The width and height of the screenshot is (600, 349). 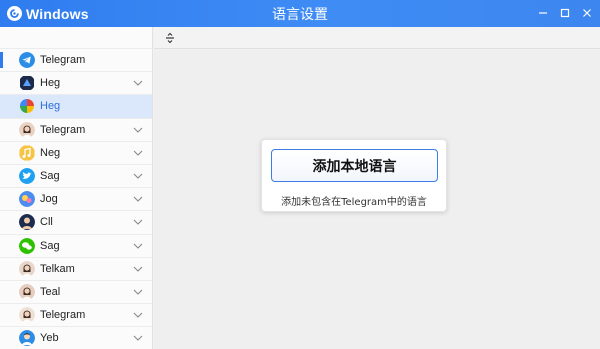 I want to click on person-blue-avatar, so click(x=27, y=338).